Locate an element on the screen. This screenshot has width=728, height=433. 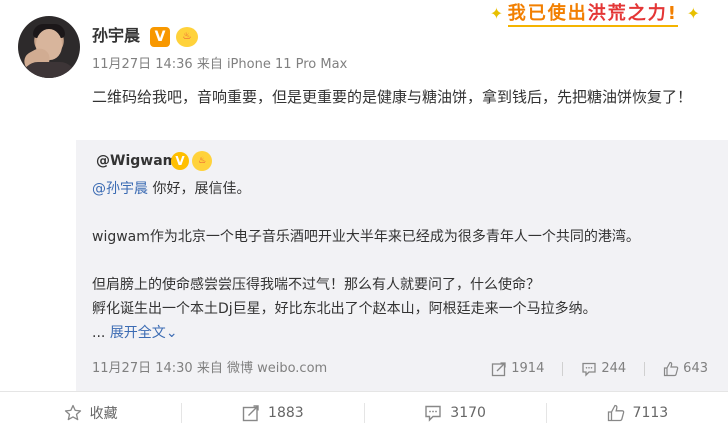
repost-username: @Wigwam is located at coordinates (136, 161).